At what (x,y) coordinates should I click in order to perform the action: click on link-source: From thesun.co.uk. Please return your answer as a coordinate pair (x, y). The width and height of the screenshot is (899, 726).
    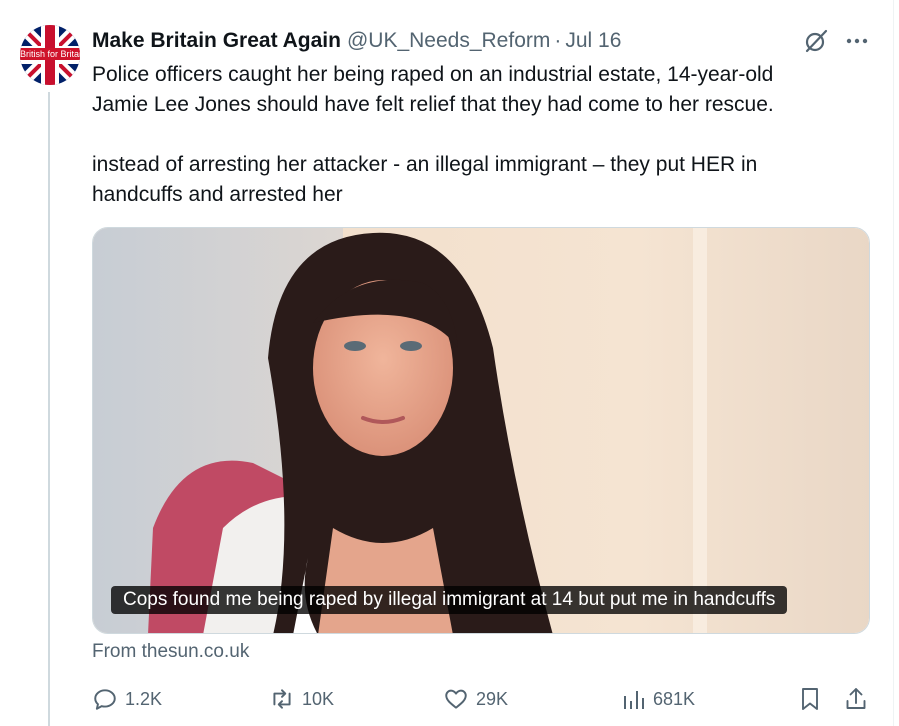
    Looking at the image, I should click on (170, 652).